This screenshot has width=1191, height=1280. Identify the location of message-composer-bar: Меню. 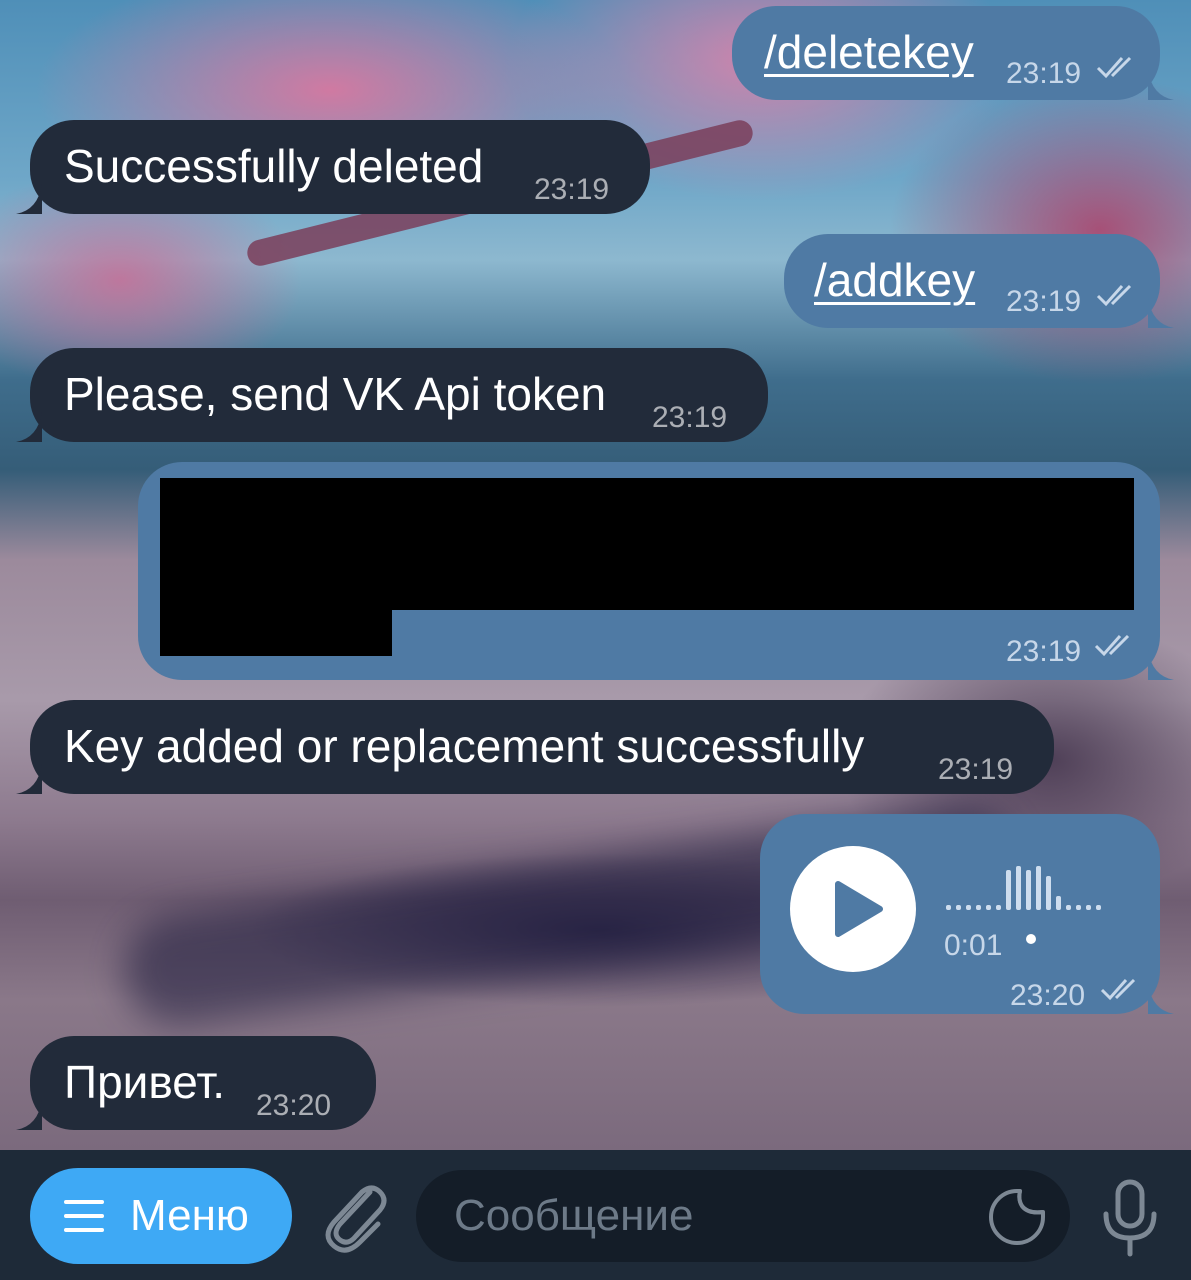
(595, 1215).